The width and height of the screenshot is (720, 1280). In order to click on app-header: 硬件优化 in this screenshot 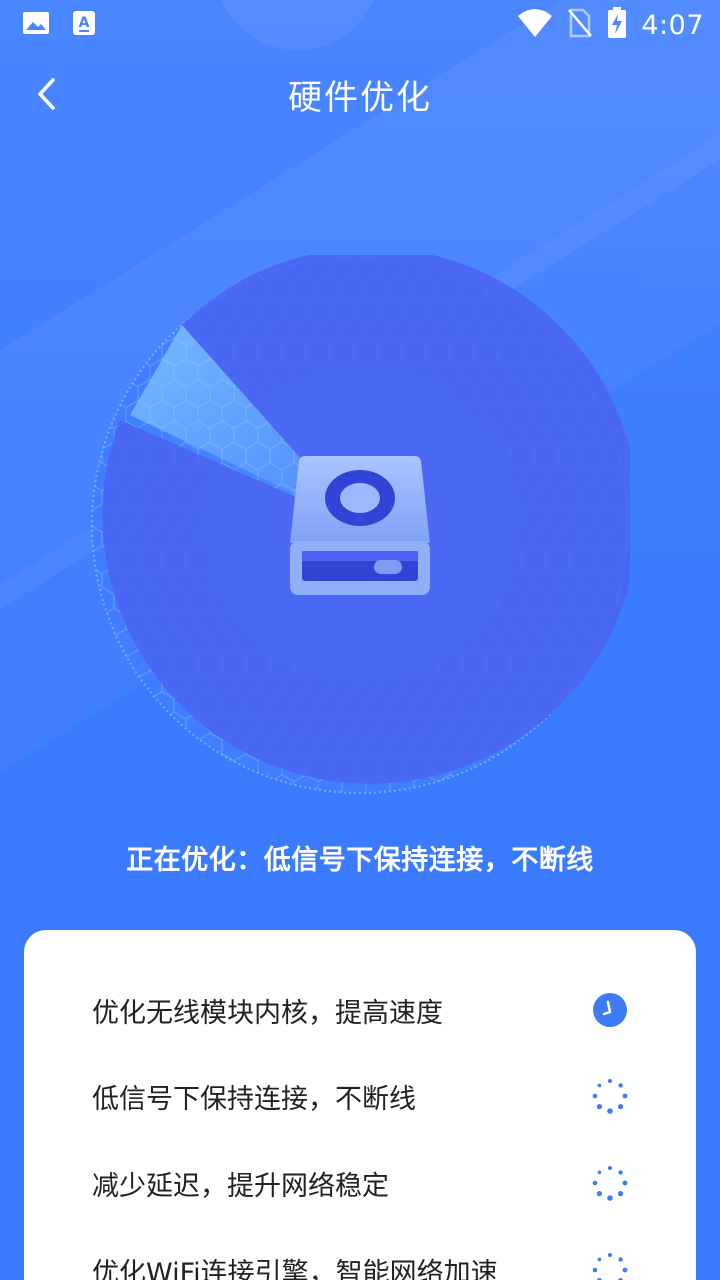, I will do `click(360, 94)`.